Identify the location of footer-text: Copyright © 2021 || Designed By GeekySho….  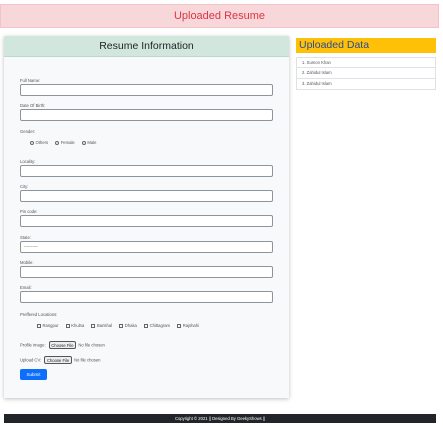
(220, 418).